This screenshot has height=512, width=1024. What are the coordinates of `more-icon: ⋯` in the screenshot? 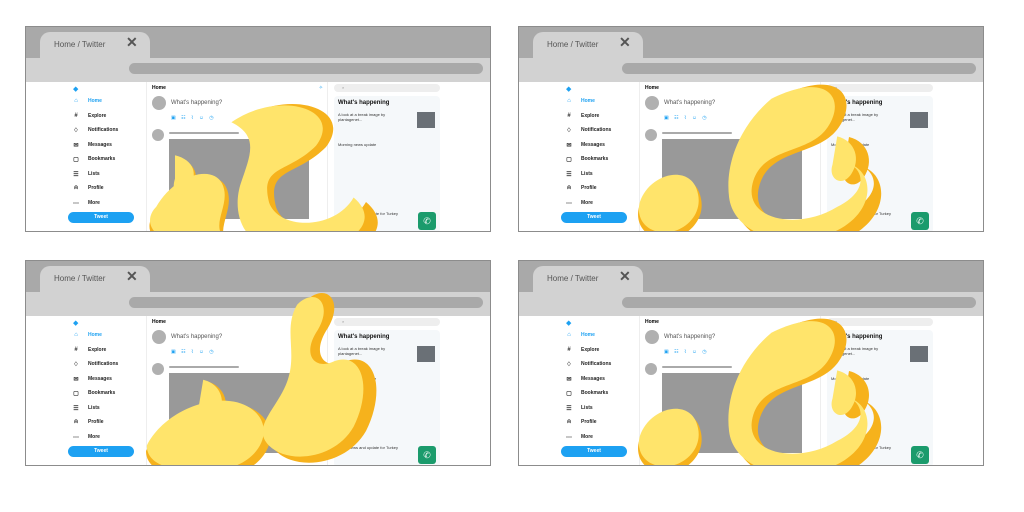 It's located at (76, 437).